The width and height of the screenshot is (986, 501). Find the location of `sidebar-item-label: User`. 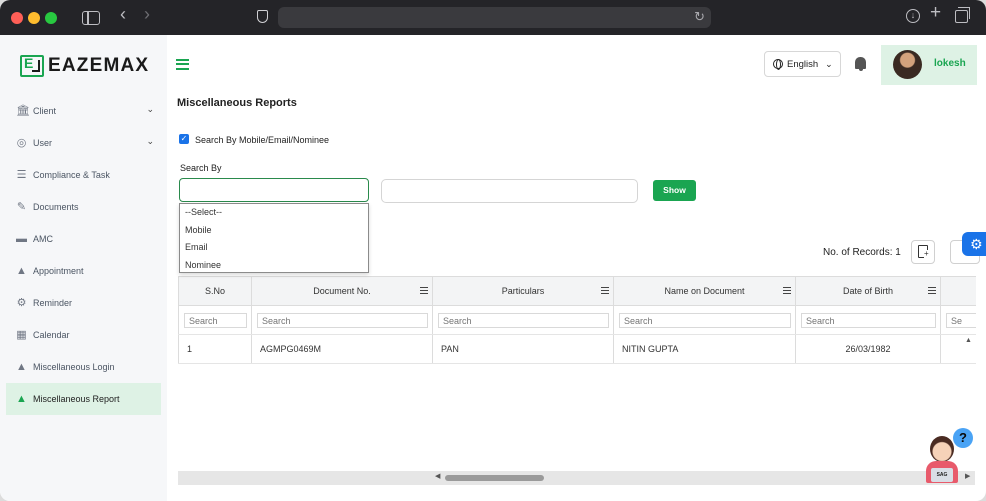

sidebar-item-label: User is located at coordinates (43, 143).